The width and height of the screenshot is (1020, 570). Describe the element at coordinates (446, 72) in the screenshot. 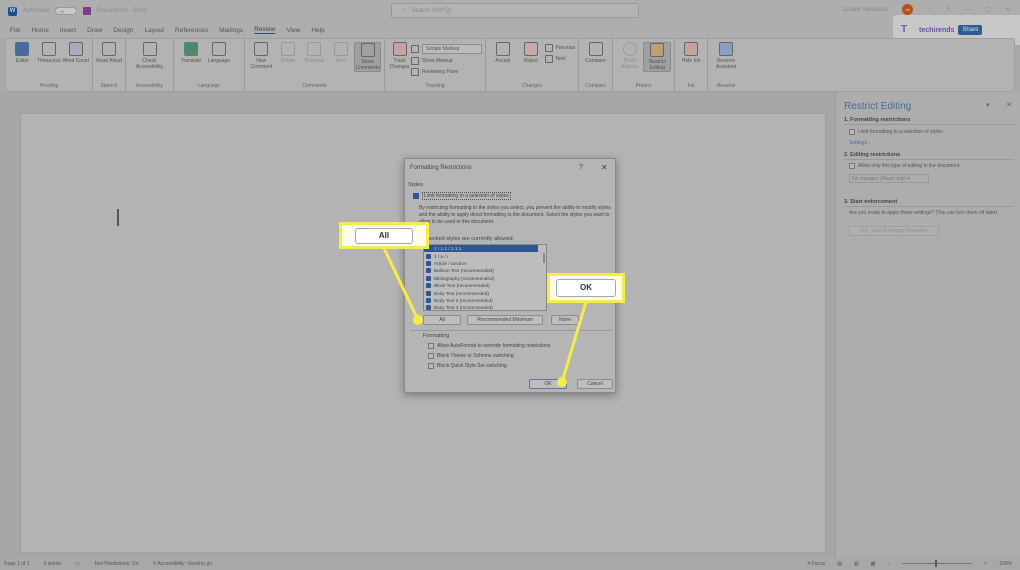

I see `reviewing-pane-button: Reviewing Pane` at that location.